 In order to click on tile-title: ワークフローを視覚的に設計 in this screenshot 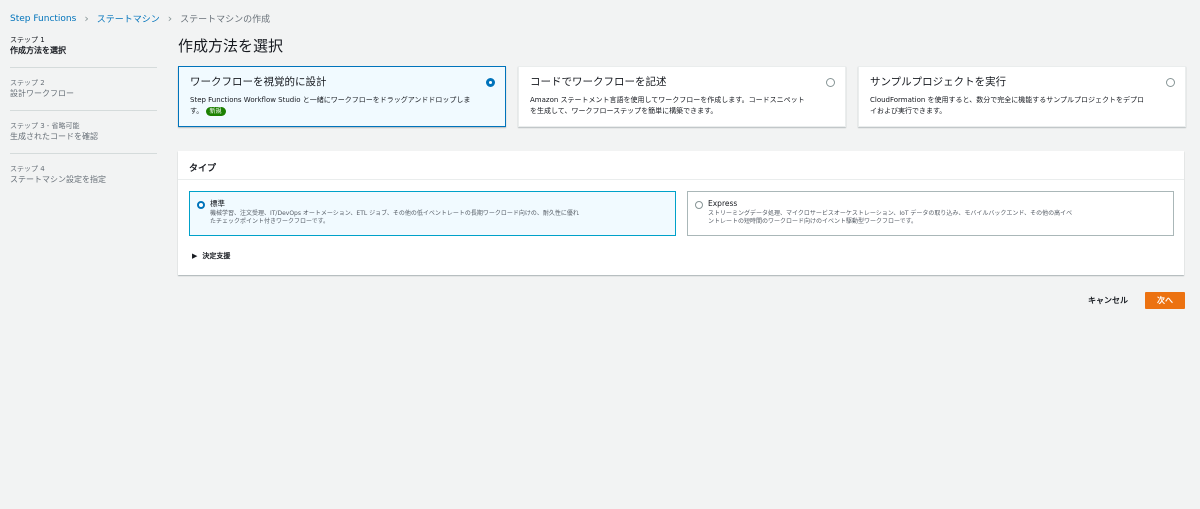, I will do `click(258, 82)`.